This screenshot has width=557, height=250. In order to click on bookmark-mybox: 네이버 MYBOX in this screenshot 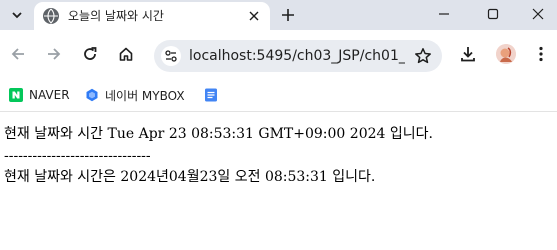, I will do `click(135, 95)`.